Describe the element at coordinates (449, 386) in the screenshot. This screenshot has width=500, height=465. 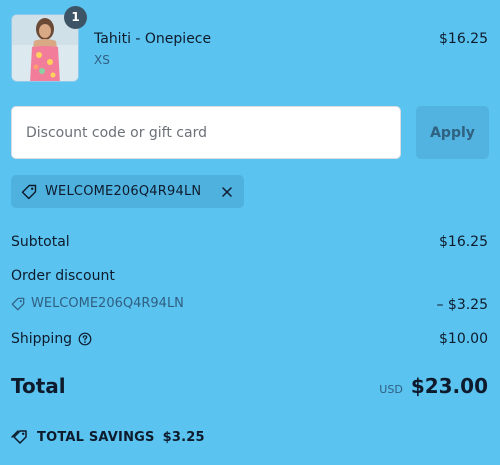
I see `total-value: $23.00` at that location.